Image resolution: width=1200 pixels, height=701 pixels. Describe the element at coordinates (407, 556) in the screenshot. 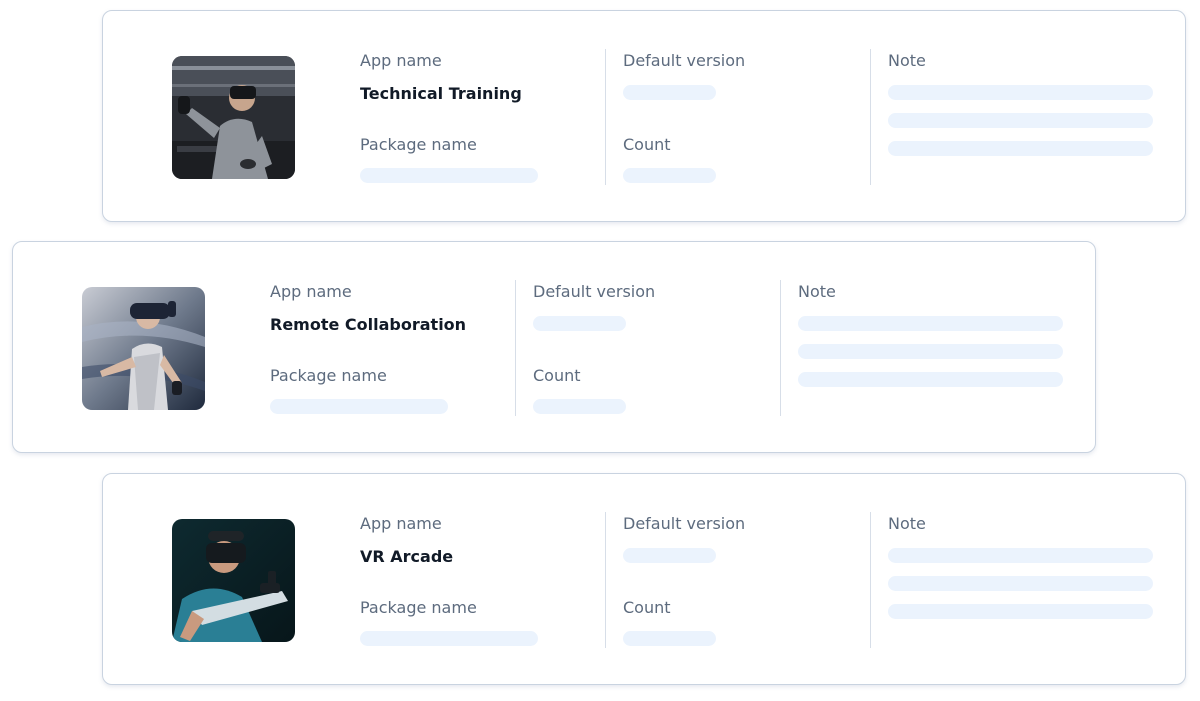

I see `app-name-value: VR Arcade` at that location.